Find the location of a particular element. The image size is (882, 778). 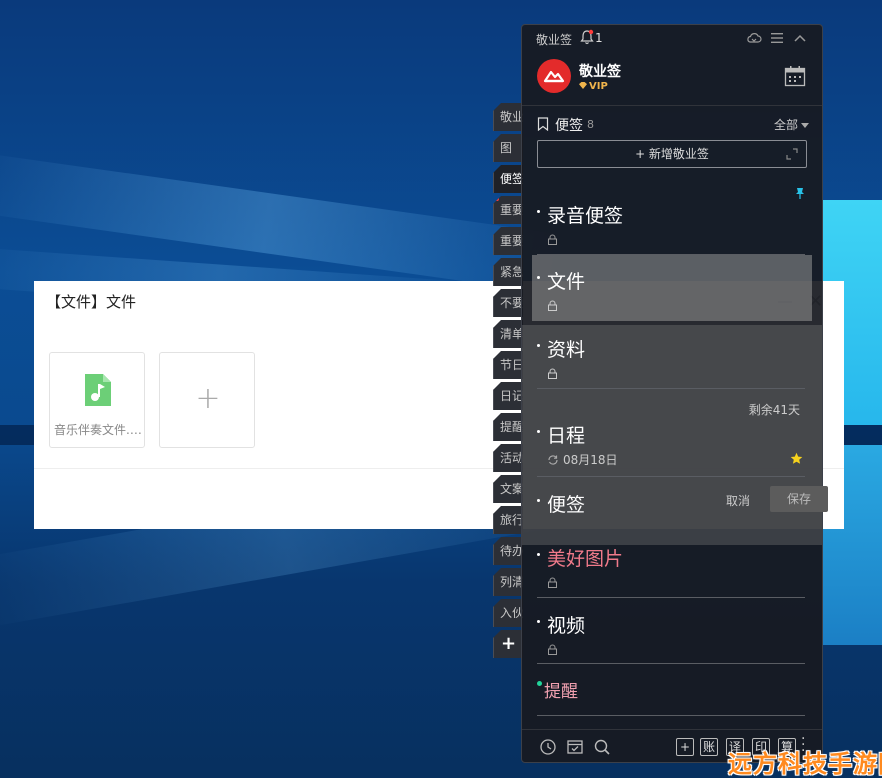

pin-icon is located at coordinates (800, 193).